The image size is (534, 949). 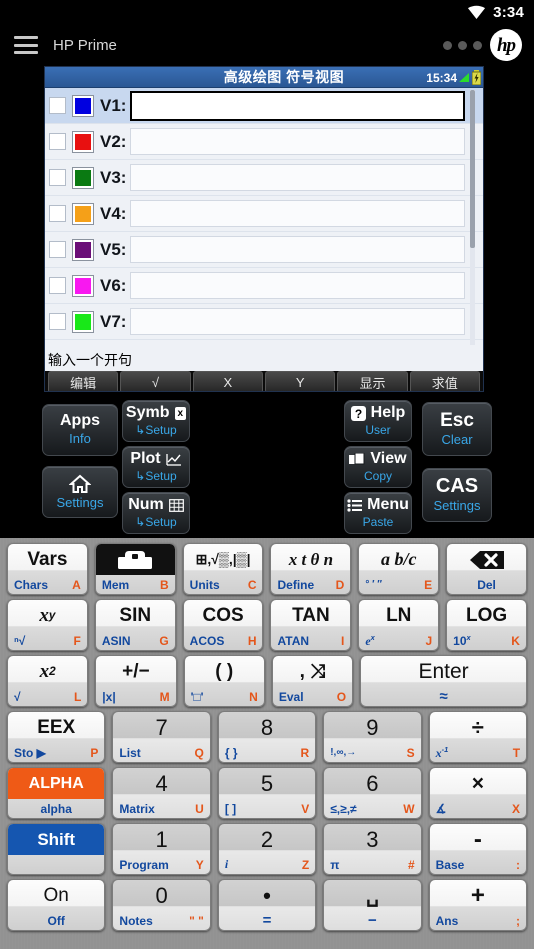 What do you see at coordinates (297, 321) in the screenshot?
I see `var-input-v7` at bounding box center [297, 321].